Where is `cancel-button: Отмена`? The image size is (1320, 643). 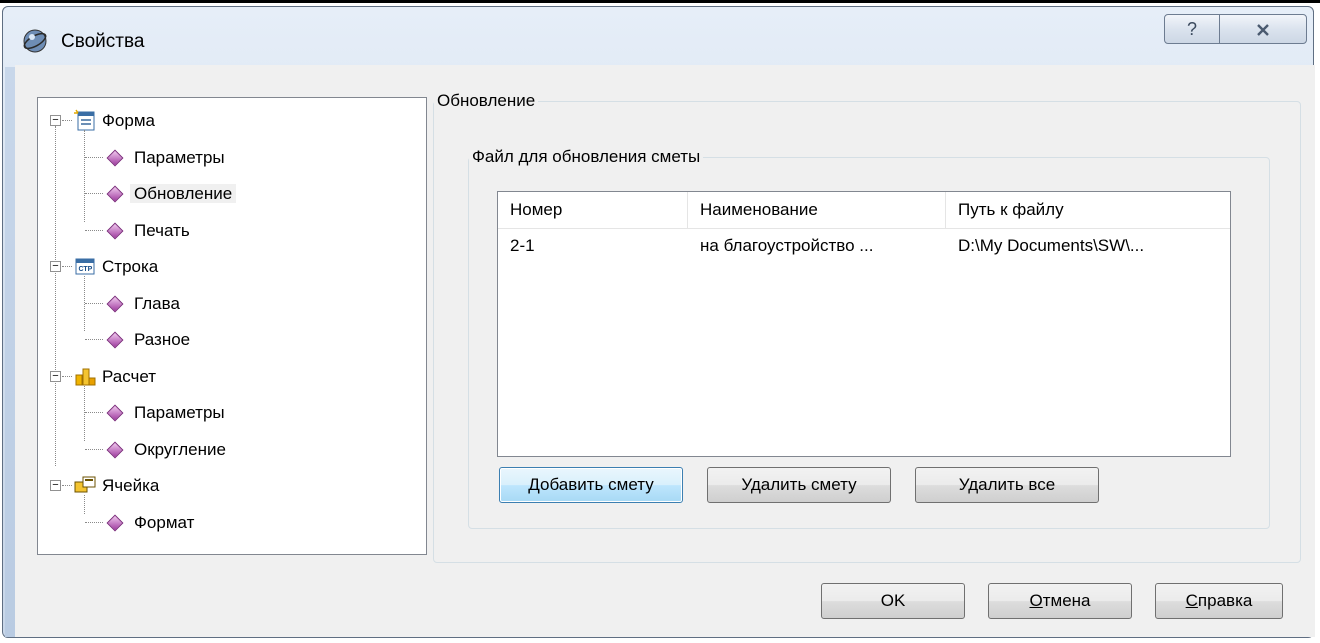
cancel-button: Отмена is located at coordinates (1060, 601).